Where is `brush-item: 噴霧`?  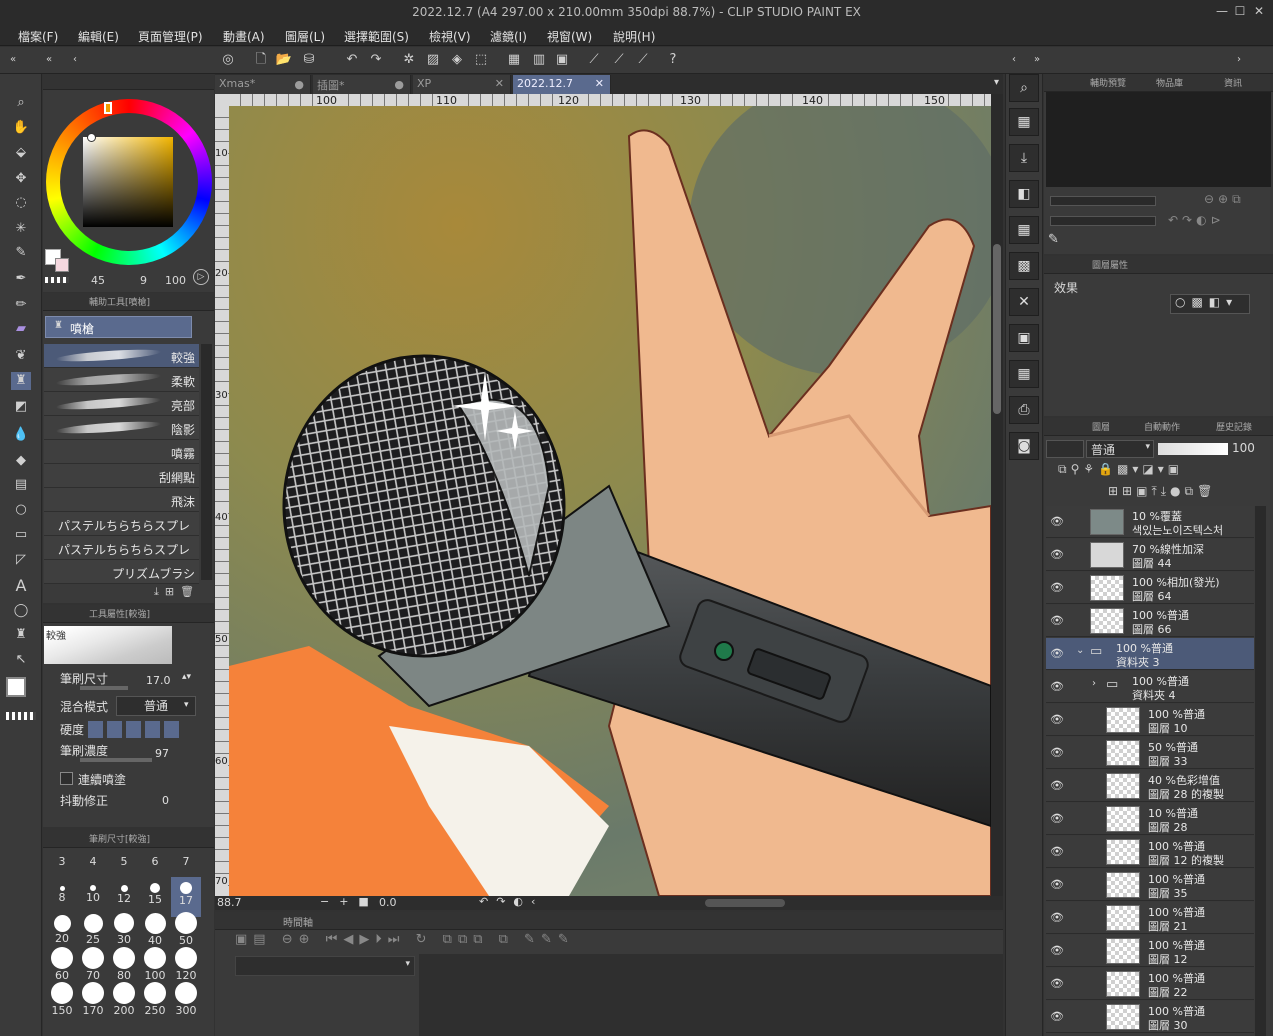
brush-item: 噴霧 is located at coordinates (121, 452).